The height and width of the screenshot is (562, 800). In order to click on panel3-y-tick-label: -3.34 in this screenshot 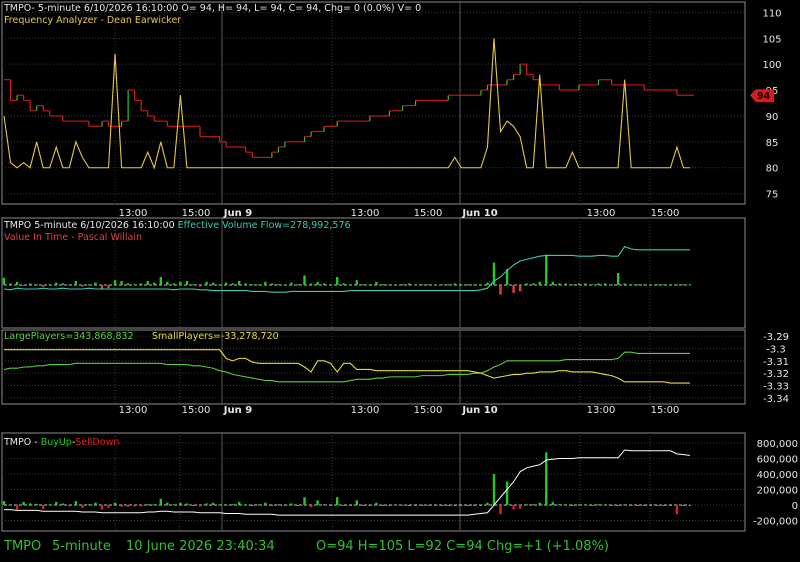, I will do `click(776, 399)`.